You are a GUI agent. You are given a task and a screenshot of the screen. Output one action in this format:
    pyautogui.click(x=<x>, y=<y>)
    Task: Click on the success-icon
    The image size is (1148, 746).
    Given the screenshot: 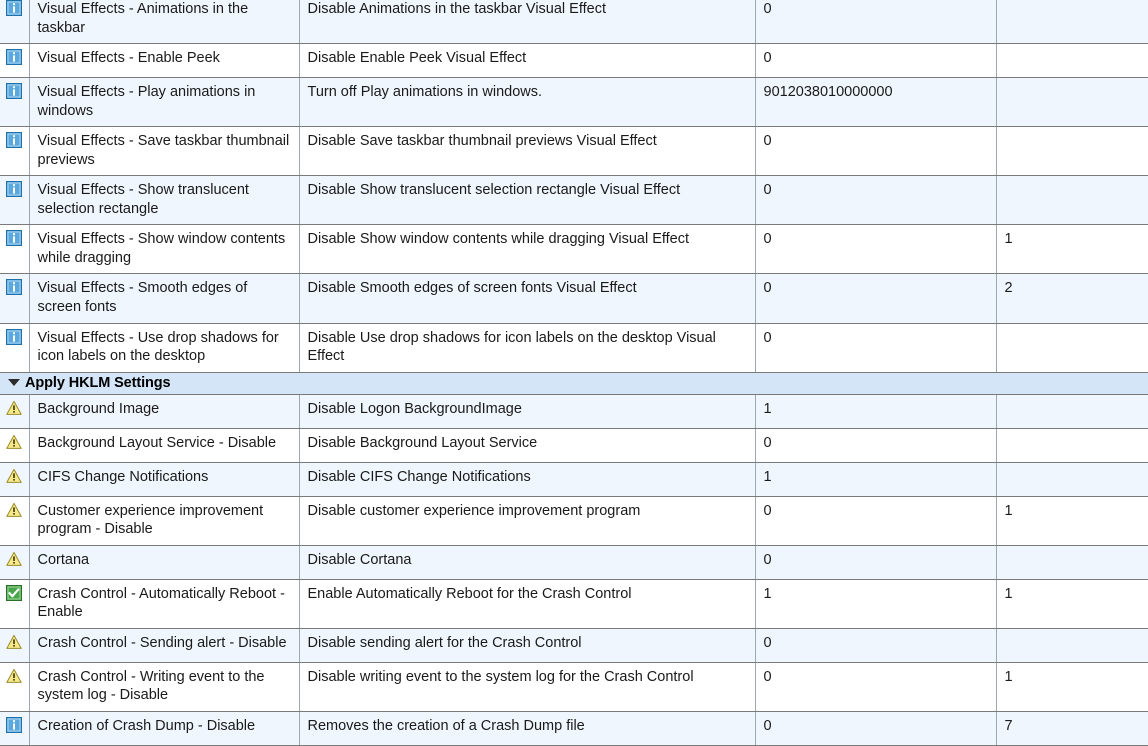 What is the action you would take?
    pyautogui.click(x=14, y=592)
    